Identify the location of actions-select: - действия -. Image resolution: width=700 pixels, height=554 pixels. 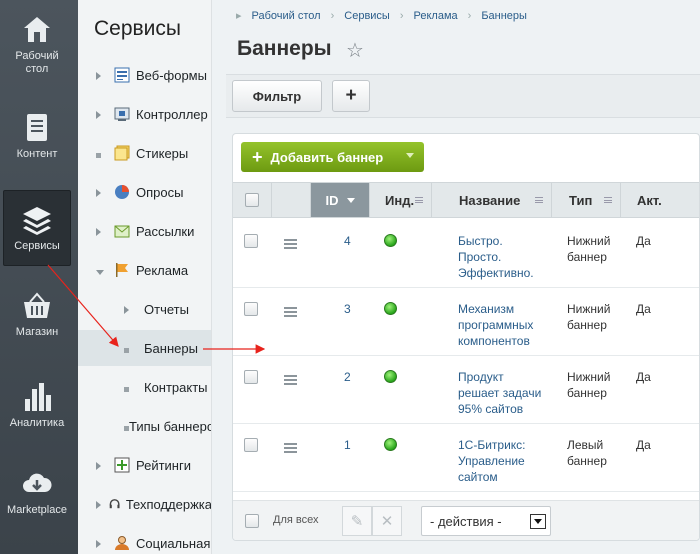
(486, 521).